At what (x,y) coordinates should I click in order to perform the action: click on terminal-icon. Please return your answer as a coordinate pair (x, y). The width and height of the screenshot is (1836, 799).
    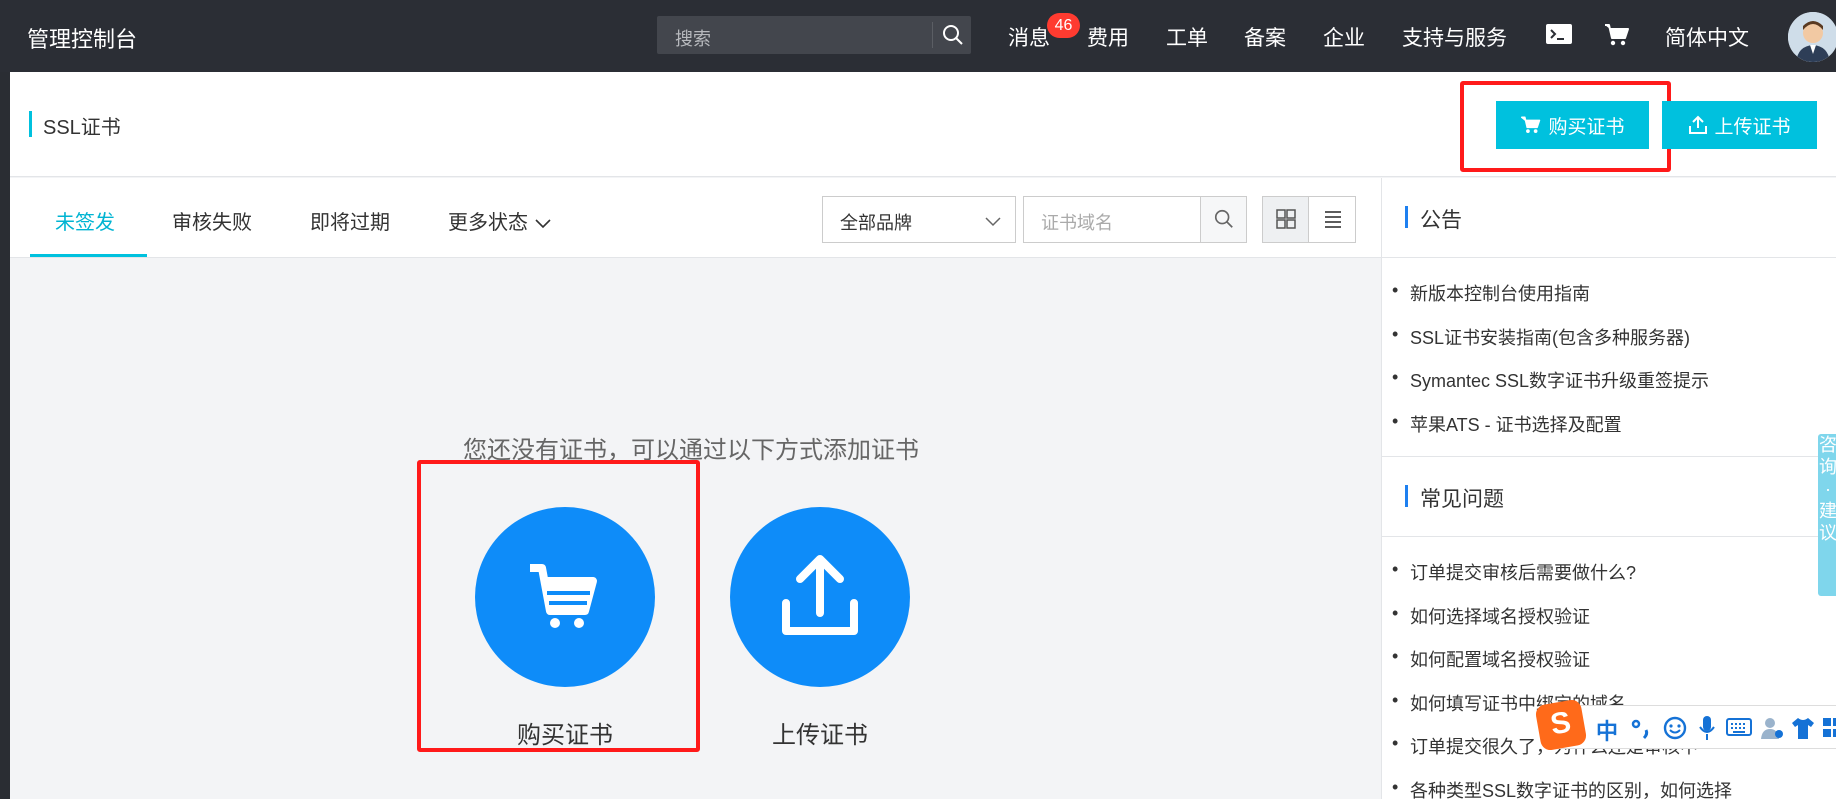
    Looking at the image, I should click on (1559, 35).